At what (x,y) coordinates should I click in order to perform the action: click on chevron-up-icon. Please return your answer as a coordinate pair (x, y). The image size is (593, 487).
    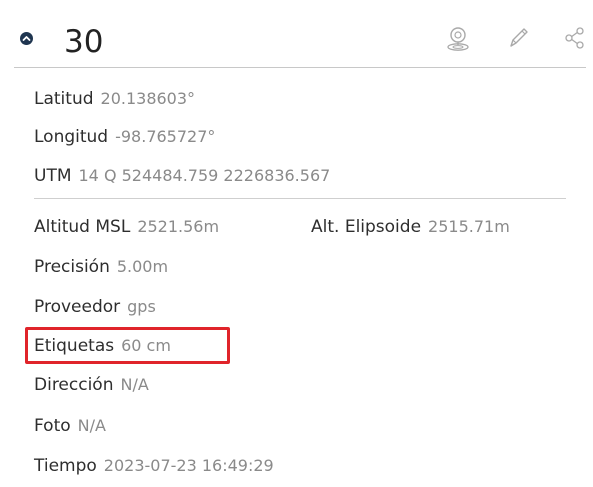
    Looking at the image, I should click on (26, 38).